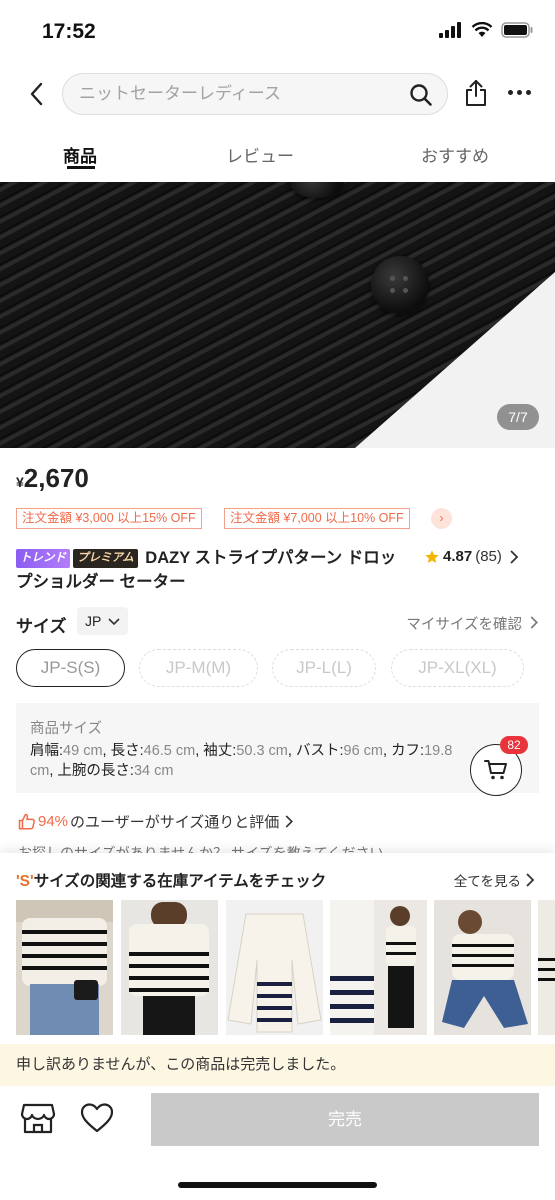  I want to click on status-icons, so click(486, 30).